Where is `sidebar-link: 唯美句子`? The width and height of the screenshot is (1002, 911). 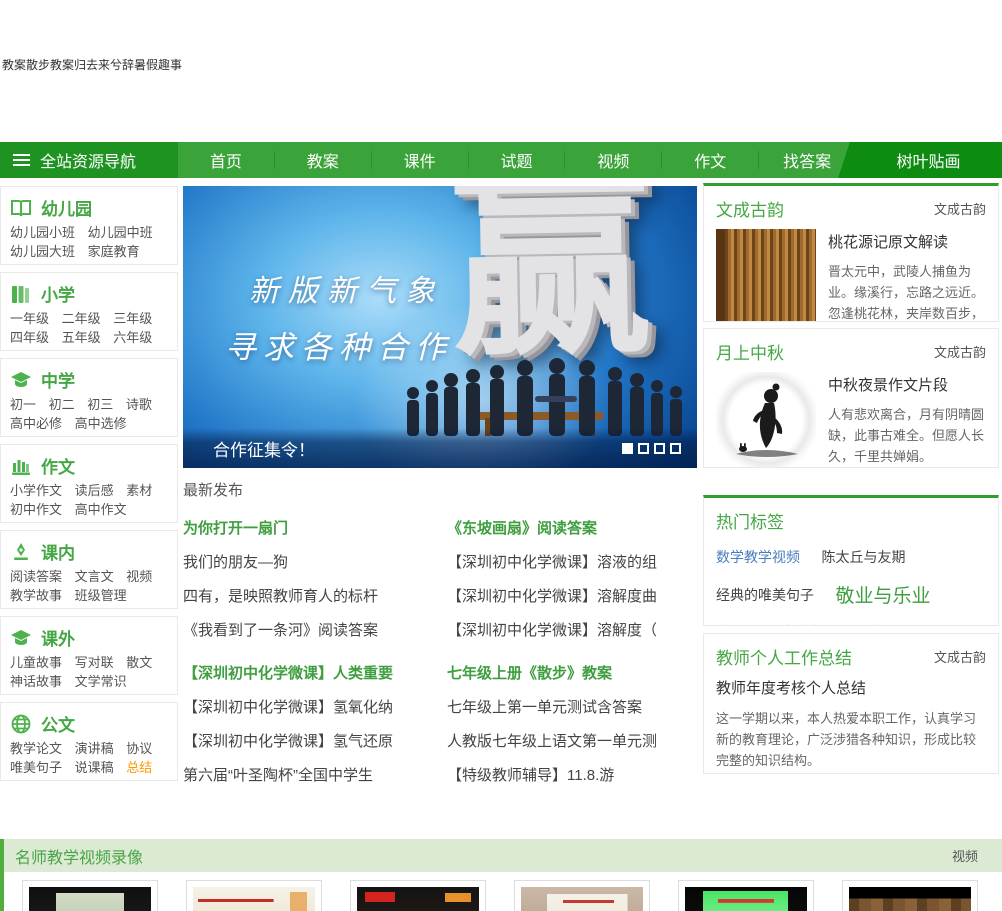 sidebar-link: 唯美句子 is located at coordinates (36, 767).